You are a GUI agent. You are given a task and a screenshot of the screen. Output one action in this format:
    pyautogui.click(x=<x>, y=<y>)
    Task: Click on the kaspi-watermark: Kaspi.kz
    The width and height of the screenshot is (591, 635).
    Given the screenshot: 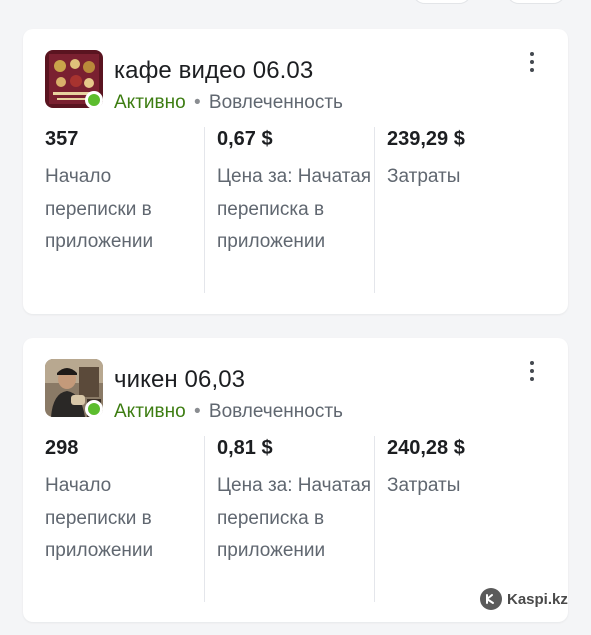 What is the action you would take?
    pyautogui.click(x=524, y=599)
    